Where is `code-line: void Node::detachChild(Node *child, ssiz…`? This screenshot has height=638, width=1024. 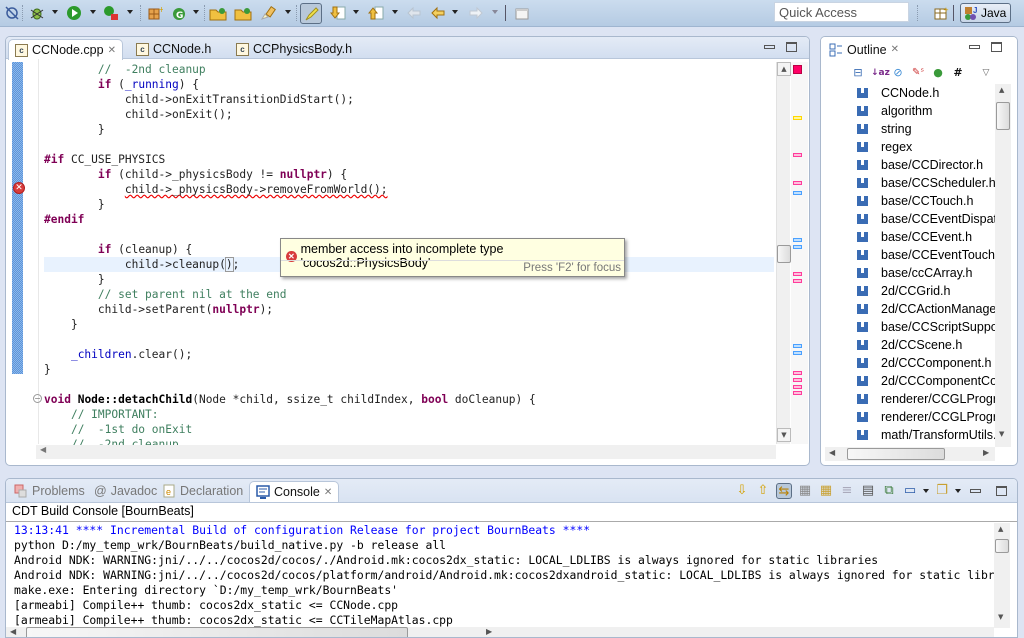 code-line: void Node::detachChild(Node *child, ssiz… is located at coordinates (409, 399).